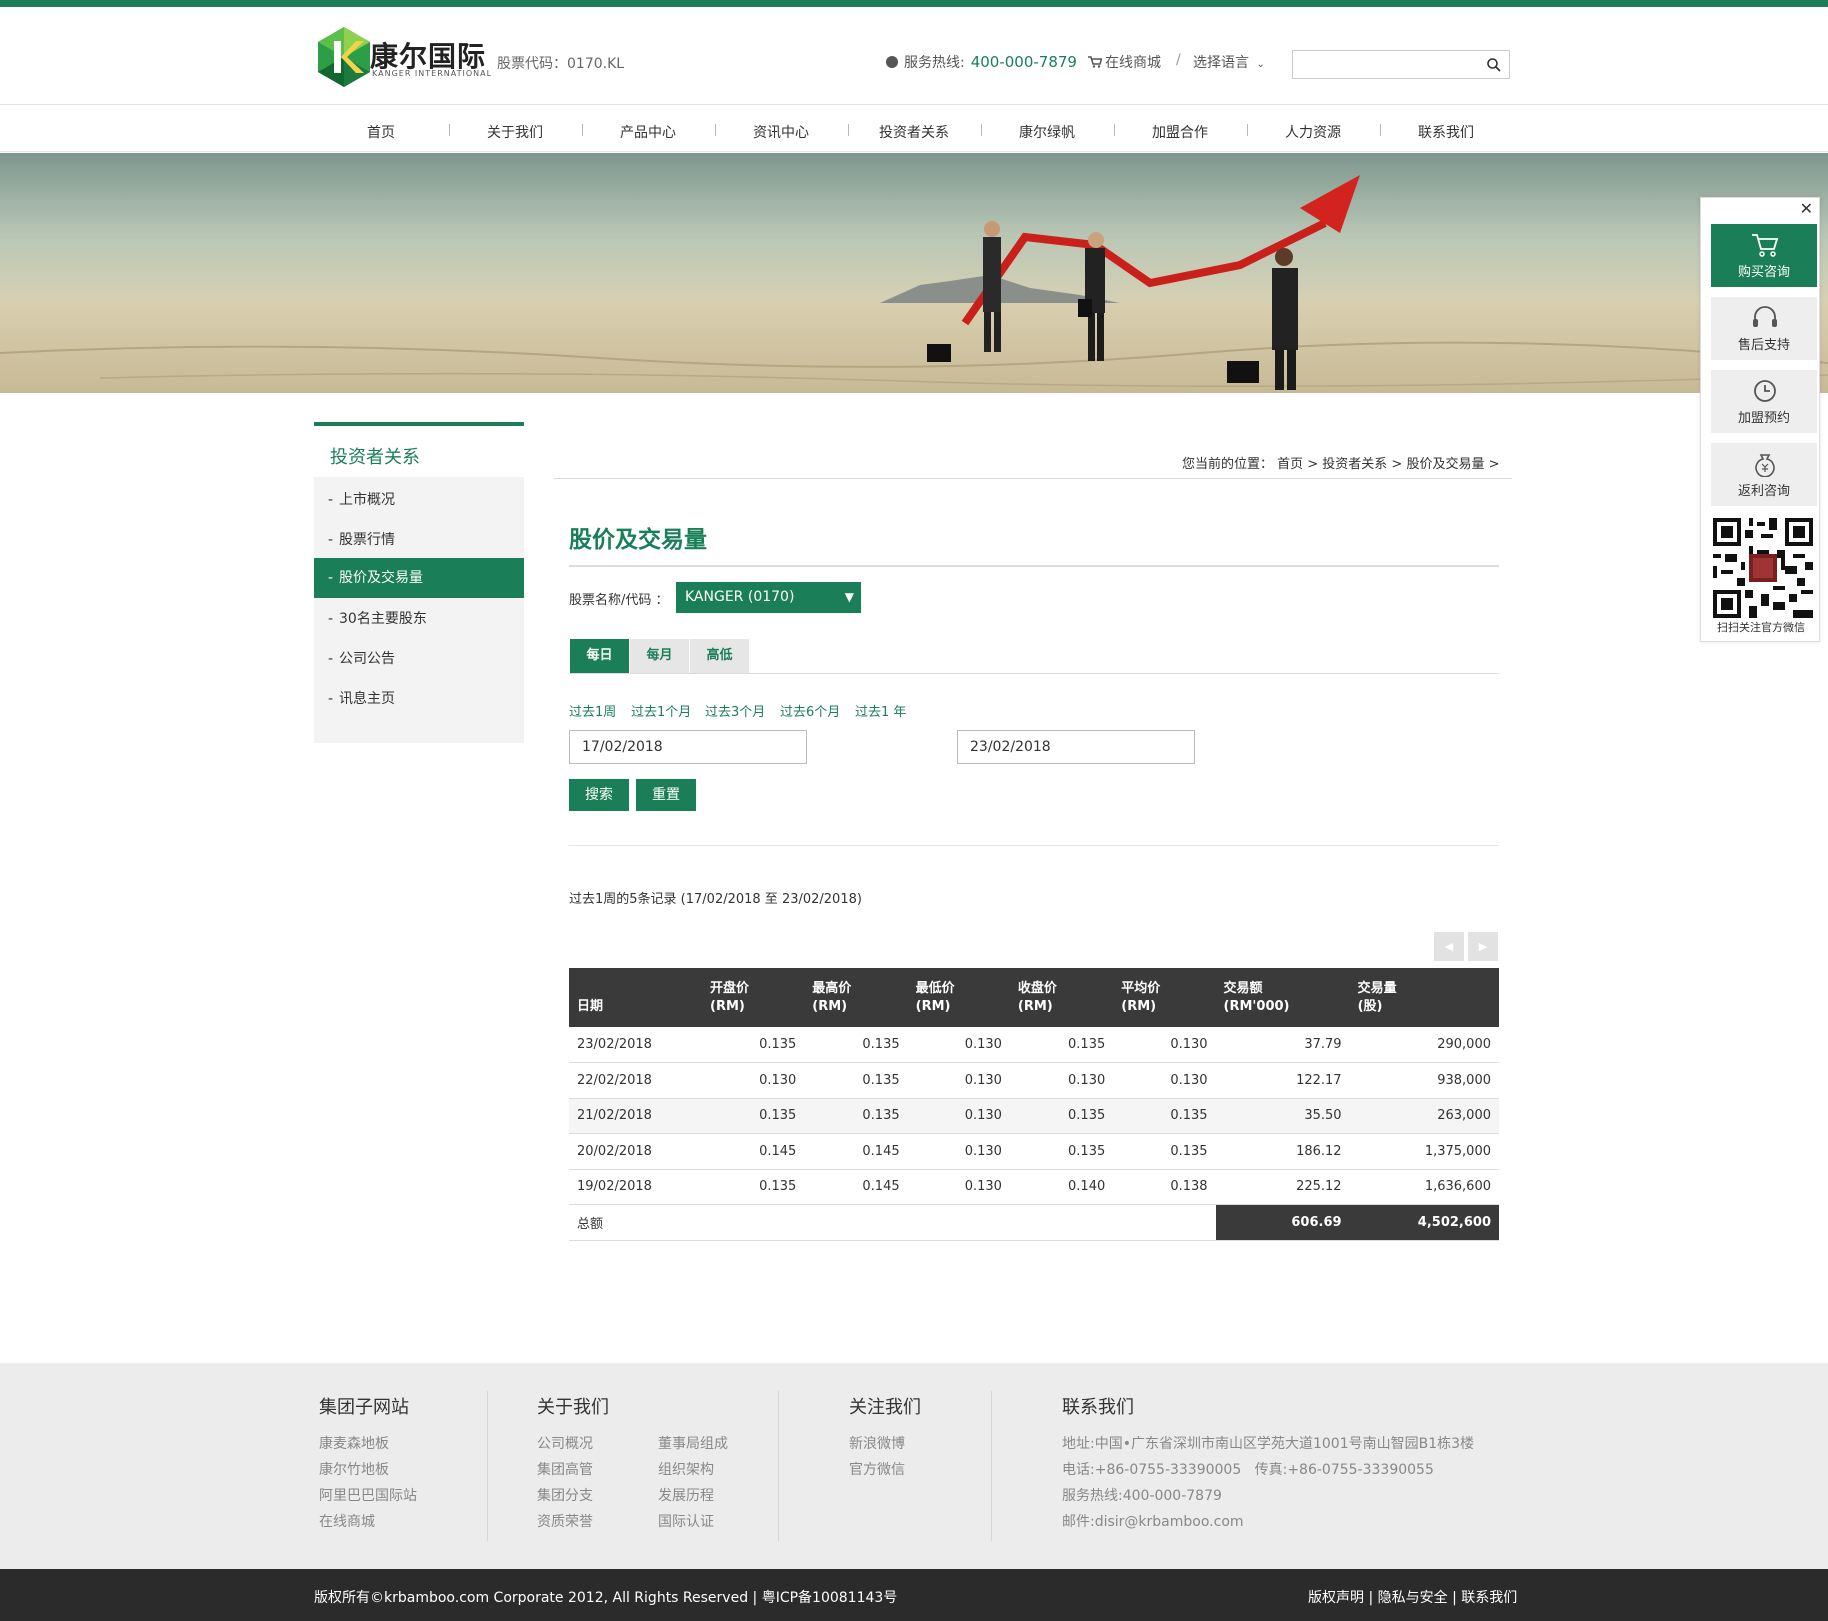 Image resolution: width=1828 pixels, height=1621 pixels. I want to click on footer-link: 董事局组成, so click(693, 1443).